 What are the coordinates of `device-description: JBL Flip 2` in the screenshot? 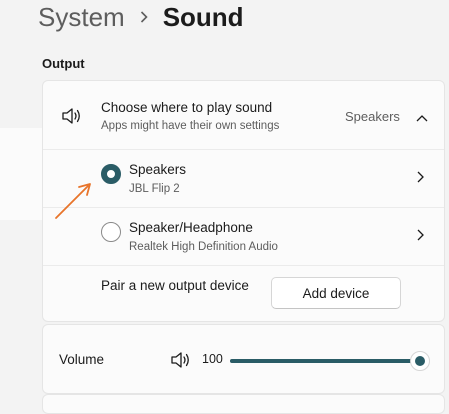 It's located at (154, 189).